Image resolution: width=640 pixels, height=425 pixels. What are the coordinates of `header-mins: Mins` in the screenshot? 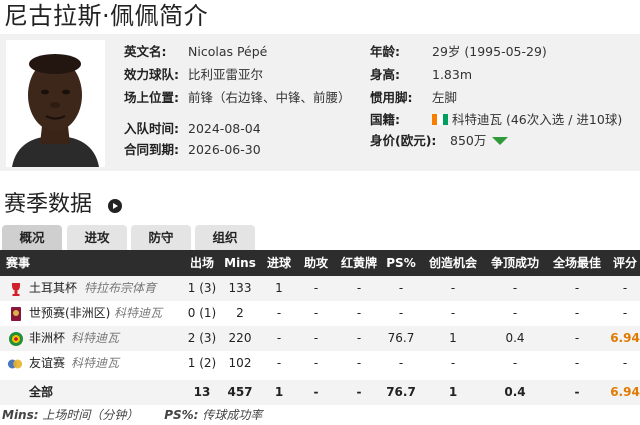 It's located at (240, 263).